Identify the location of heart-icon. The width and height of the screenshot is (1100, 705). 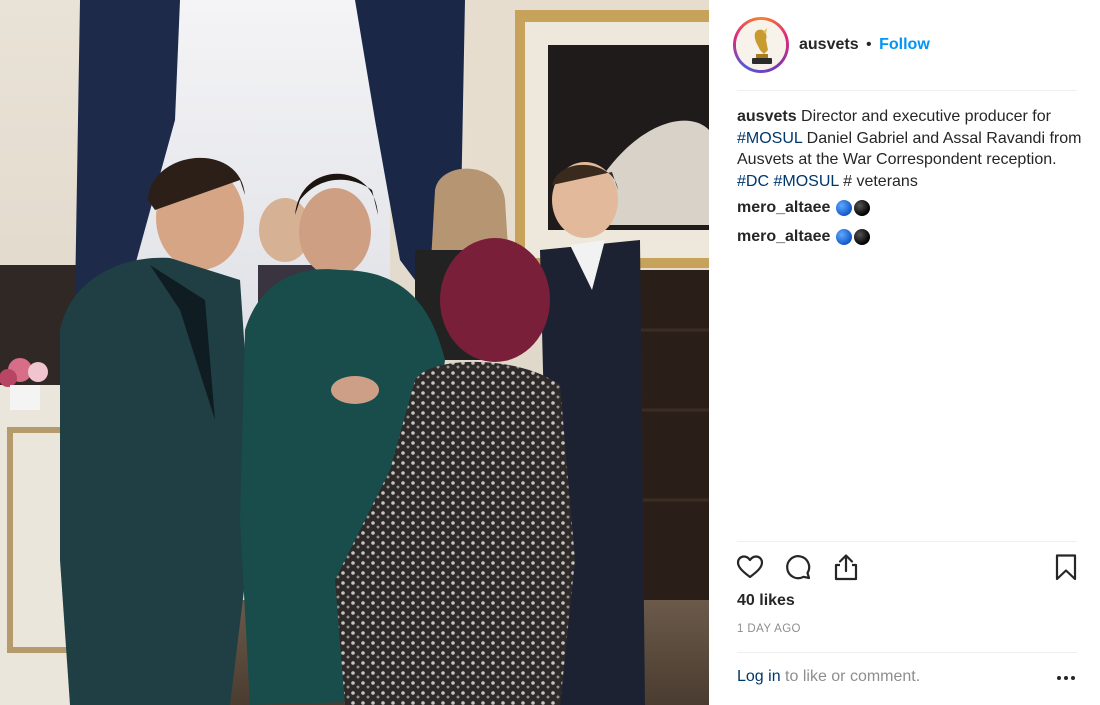
(750, 567).